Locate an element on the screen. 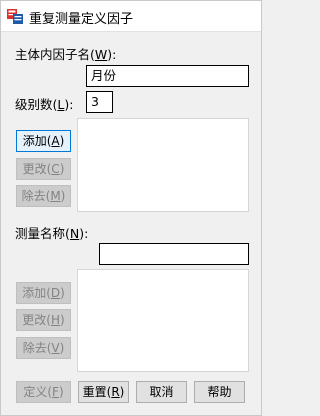  factor-change-button: 更改(C) is located at coordinates (43, 169).